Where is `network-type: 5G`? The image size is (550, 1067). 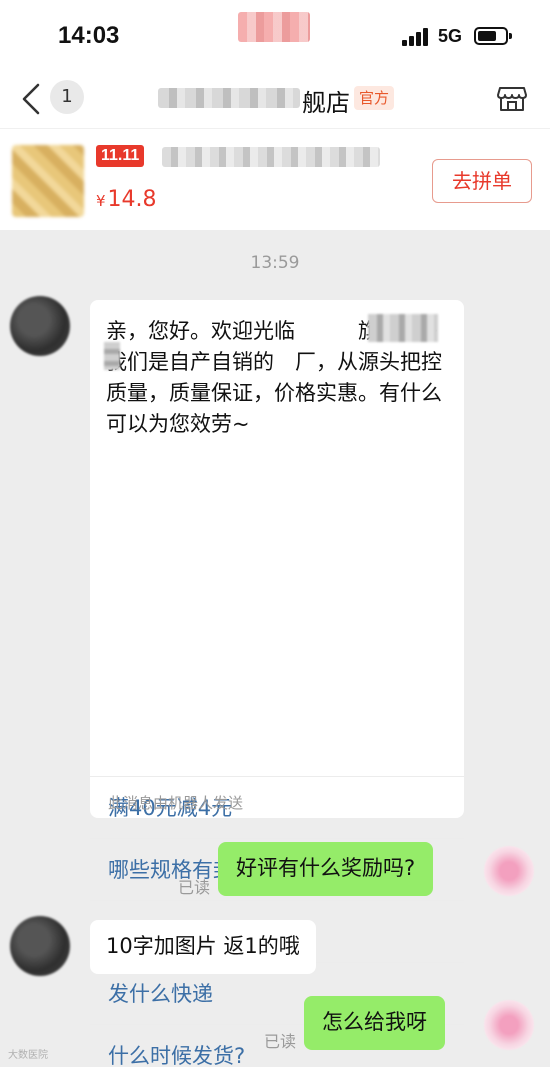 network-type: 5G is located at coordinates (450, 36).